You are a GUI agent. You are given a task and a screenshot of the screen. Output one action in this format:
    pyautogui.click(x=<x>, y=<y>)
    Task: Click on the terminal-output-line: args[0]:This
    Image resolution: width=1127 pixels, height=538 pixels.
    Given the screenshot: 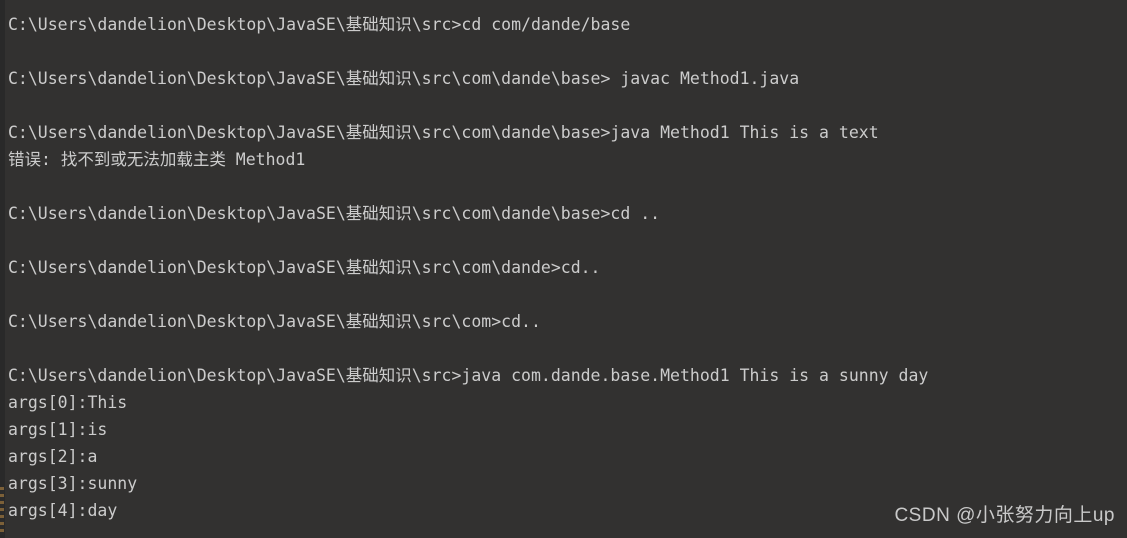 What is the action you would take?
    pyautogui.click(x=68, y=402)
    